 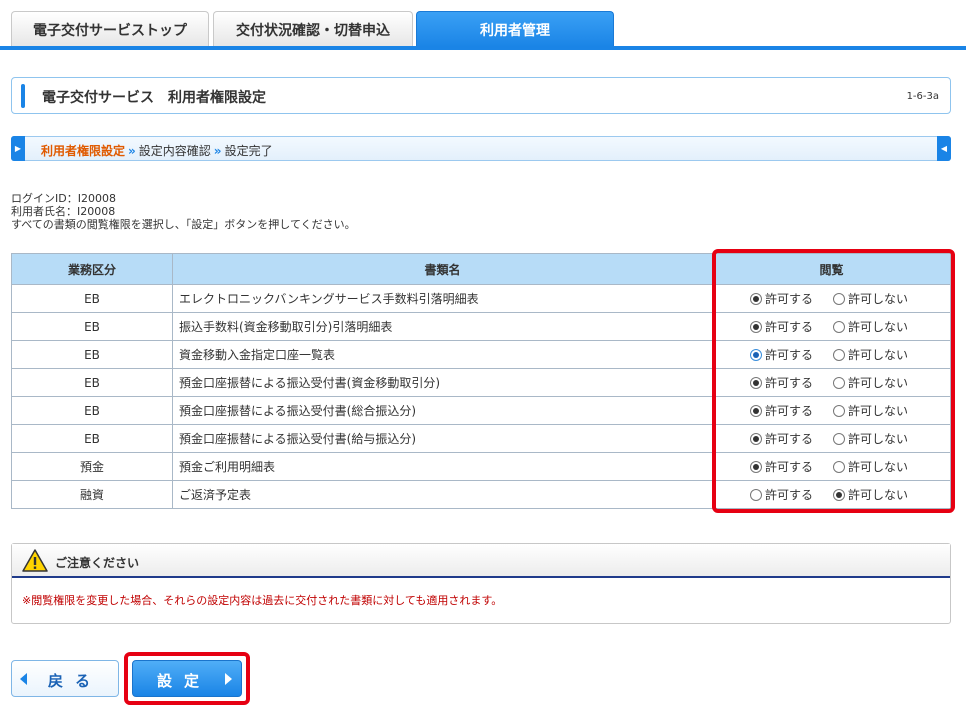 What do you see at coordinates (23, 96) in the screenshot?
I see `title-accent-bar` at bounding box center [23, 96].